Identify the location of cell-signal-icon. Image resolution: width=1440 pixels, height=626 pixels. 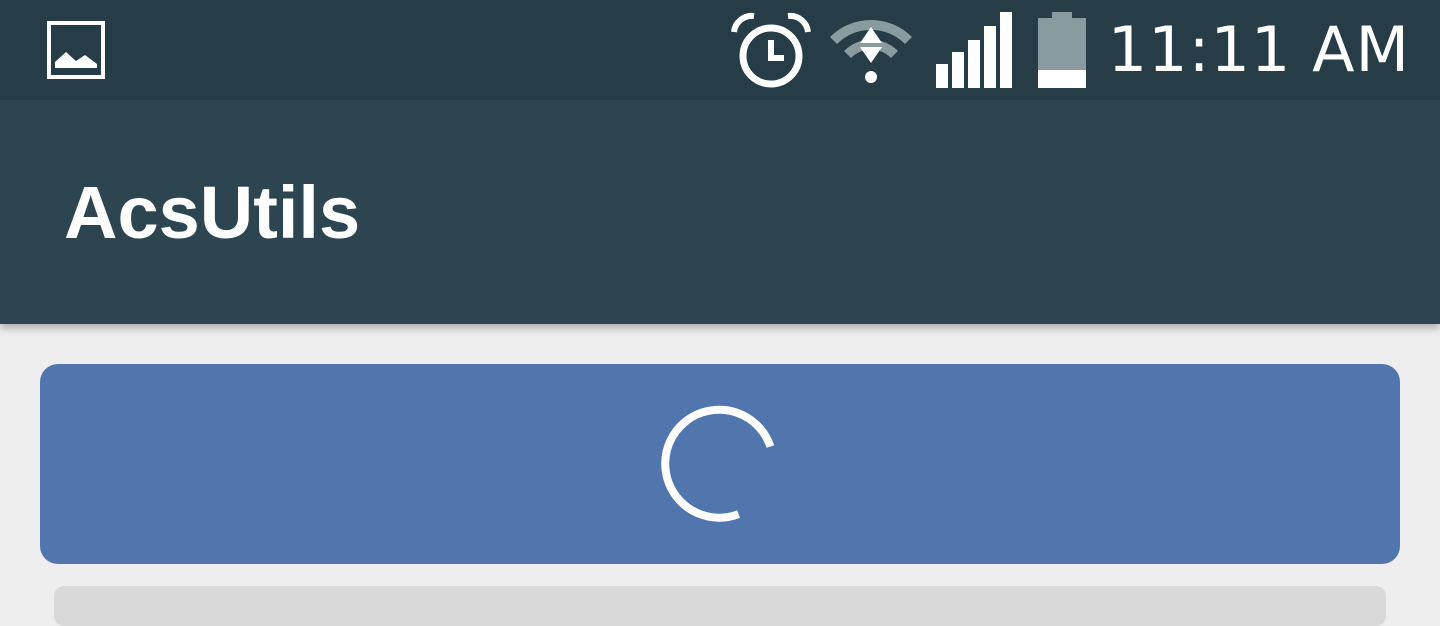
(973, 50).